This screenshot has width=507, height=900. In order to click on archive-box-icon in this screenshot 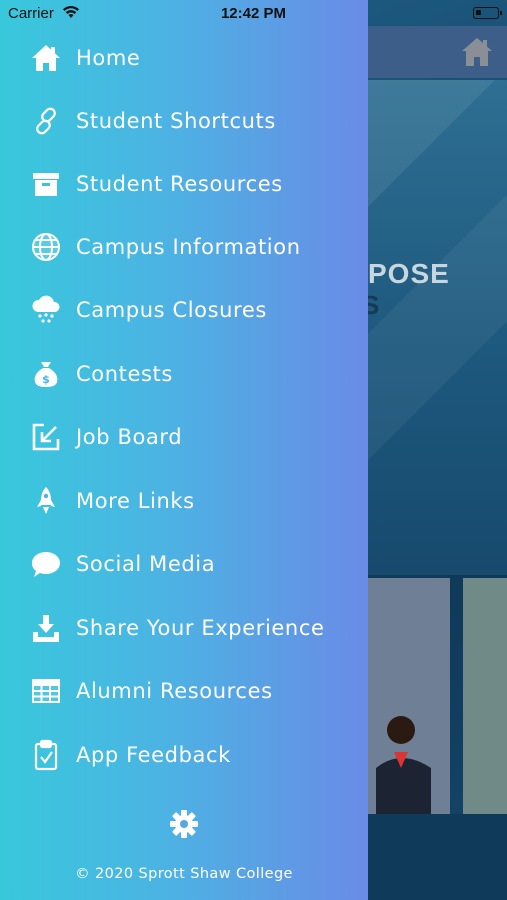, I will do `click(46, 184)`.